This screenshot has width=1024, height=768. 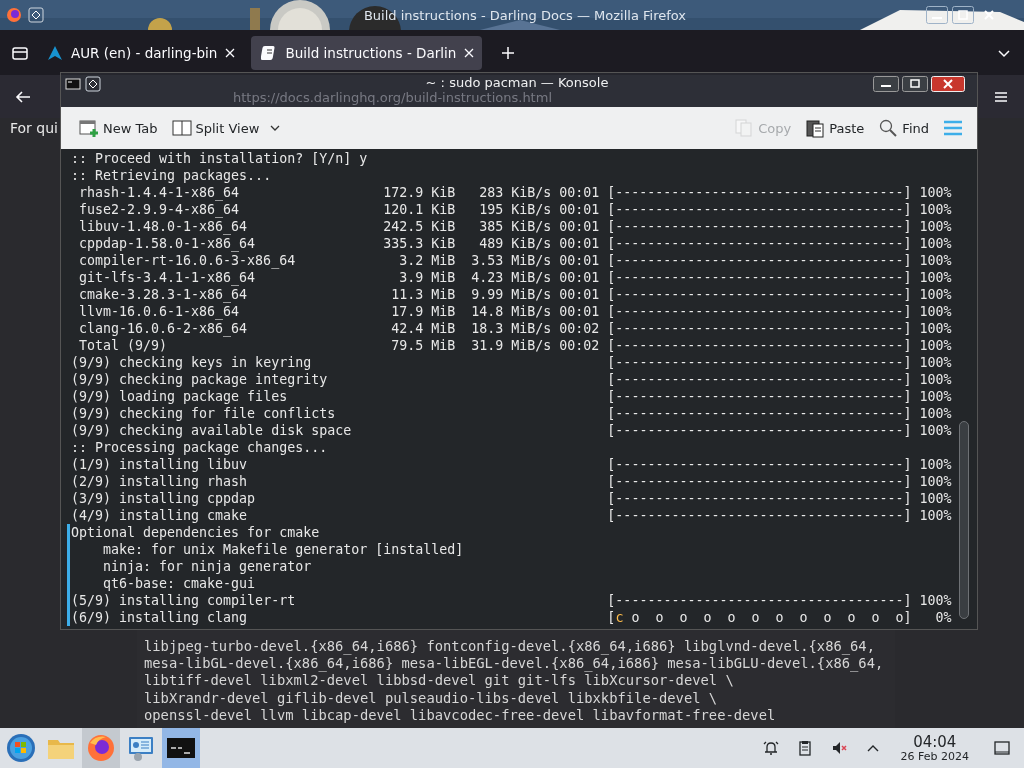 What do you see at coordinates (525, 15) in the screenshot?
I see `window-title: Build instructions - Darling Docs — Mozilla Firefox` at bounding box center [525, 15].